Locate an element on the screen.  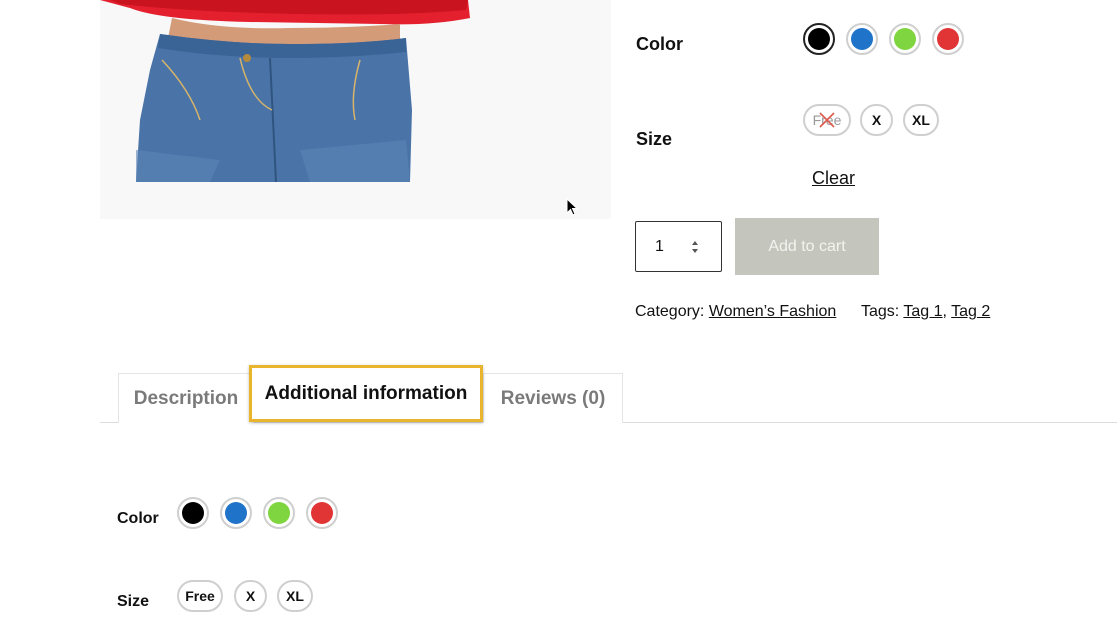
info-color-swatch-green is located at coordinates (279, 513).